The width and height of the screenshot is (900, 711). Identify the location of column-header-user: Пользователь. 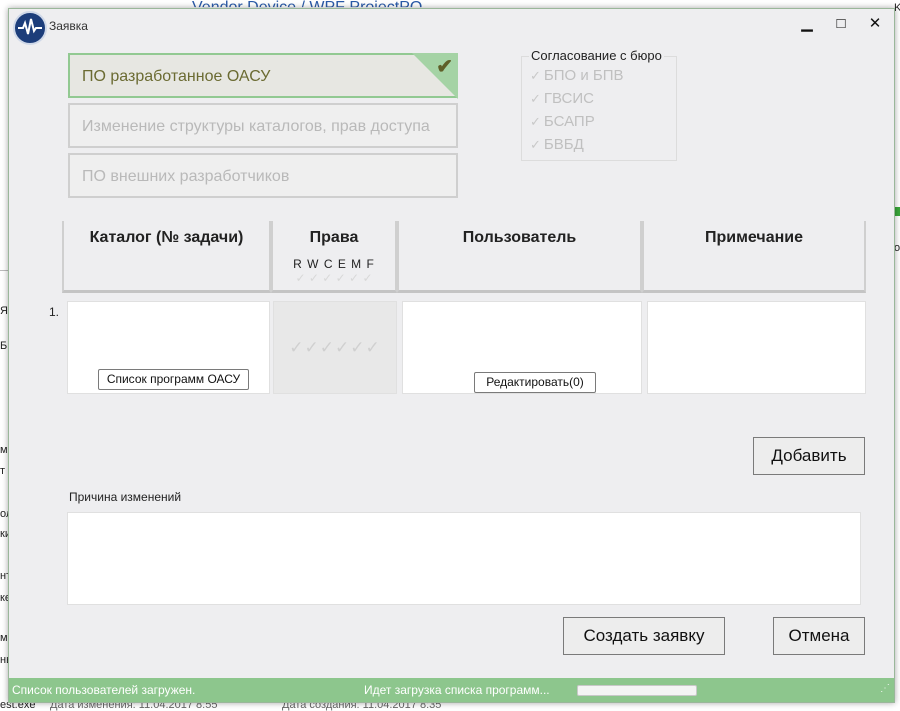
(519, 257).